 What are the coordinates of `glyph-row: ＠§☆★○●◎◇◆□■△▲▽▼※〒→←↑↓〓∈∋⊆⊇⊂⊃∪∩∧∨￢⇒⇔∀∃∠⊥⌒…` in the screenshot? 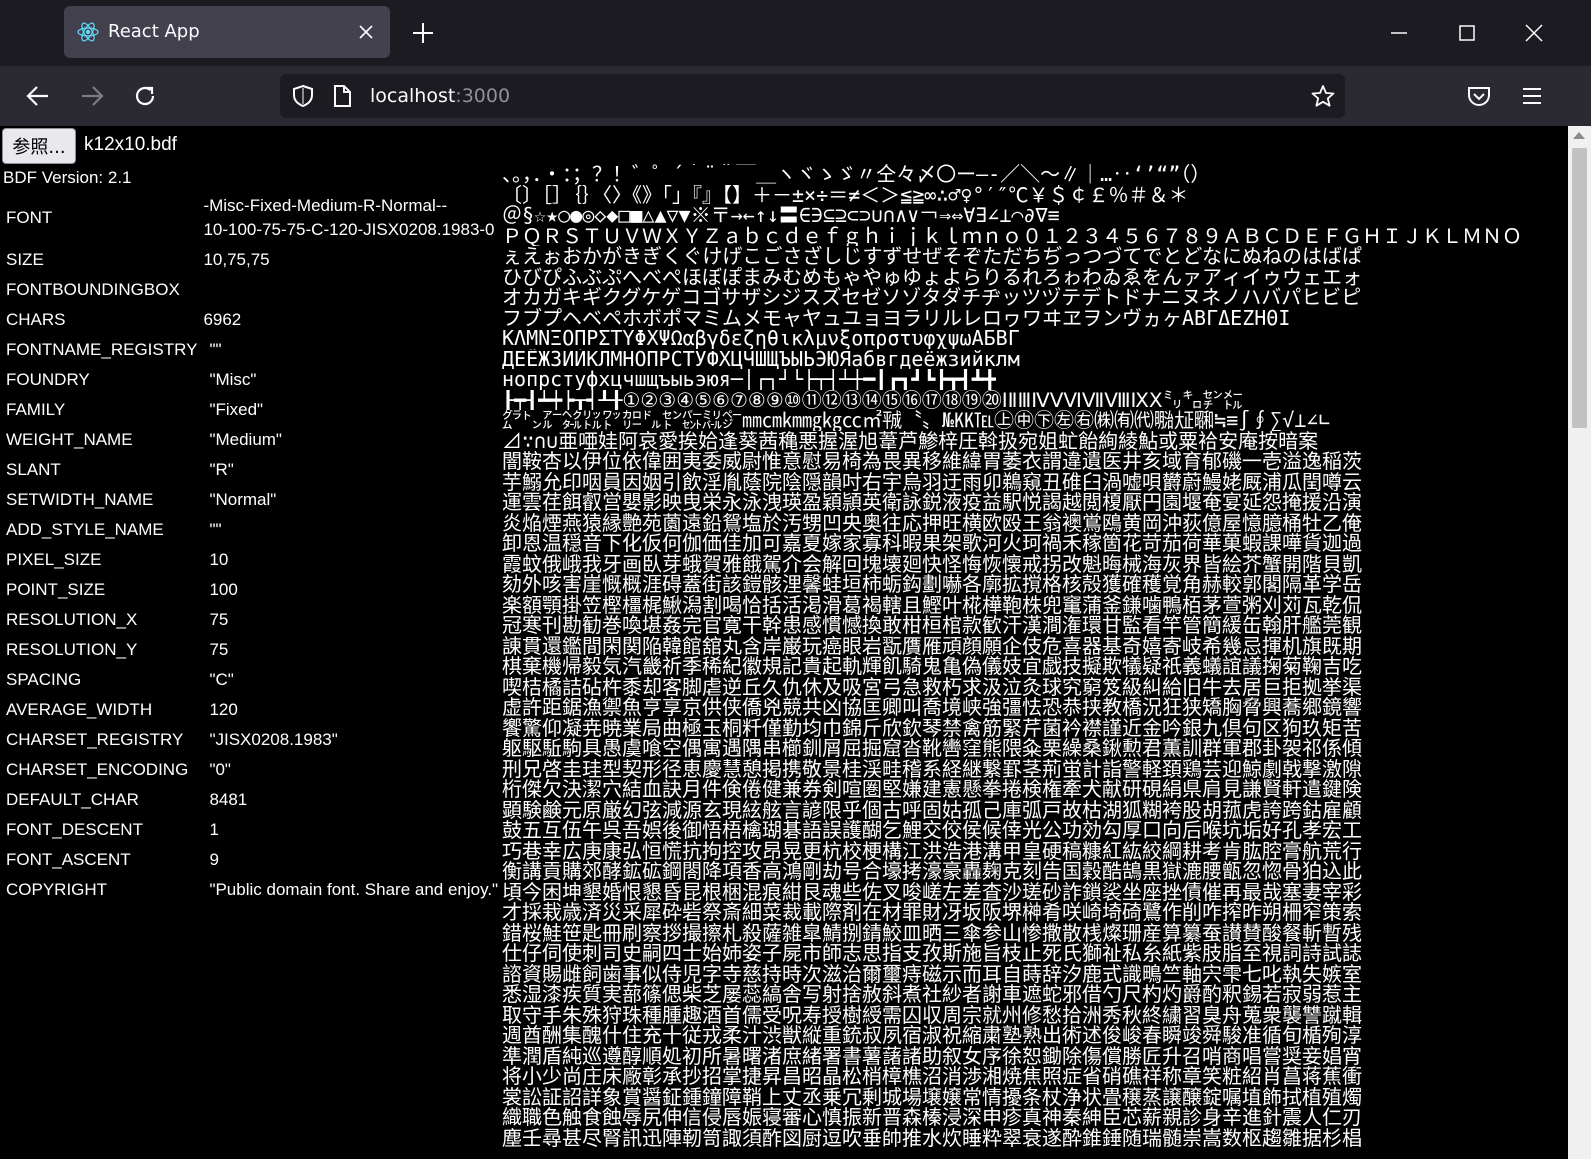 It's located at (781, 215).